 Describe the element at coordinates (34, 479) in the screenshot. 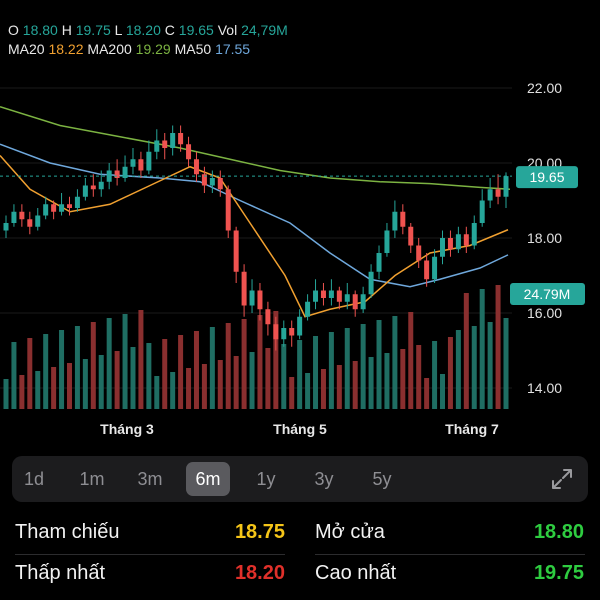

I see `timeframe-1d: 1d` at that location.